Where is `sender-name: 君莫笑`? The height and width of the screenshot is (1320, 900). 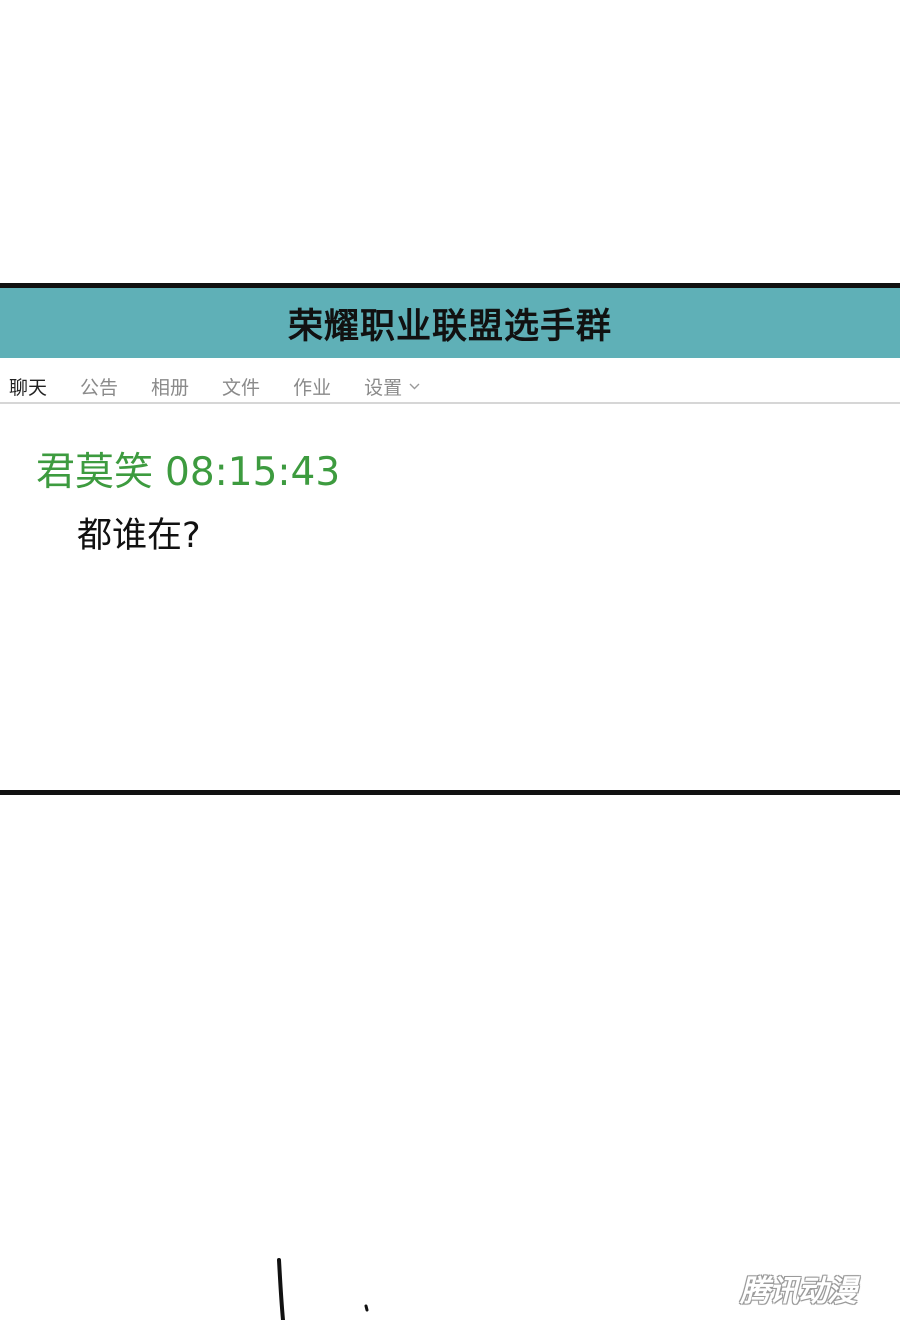 sender-name: 君莫笑 is located at coordinates (95, 472).